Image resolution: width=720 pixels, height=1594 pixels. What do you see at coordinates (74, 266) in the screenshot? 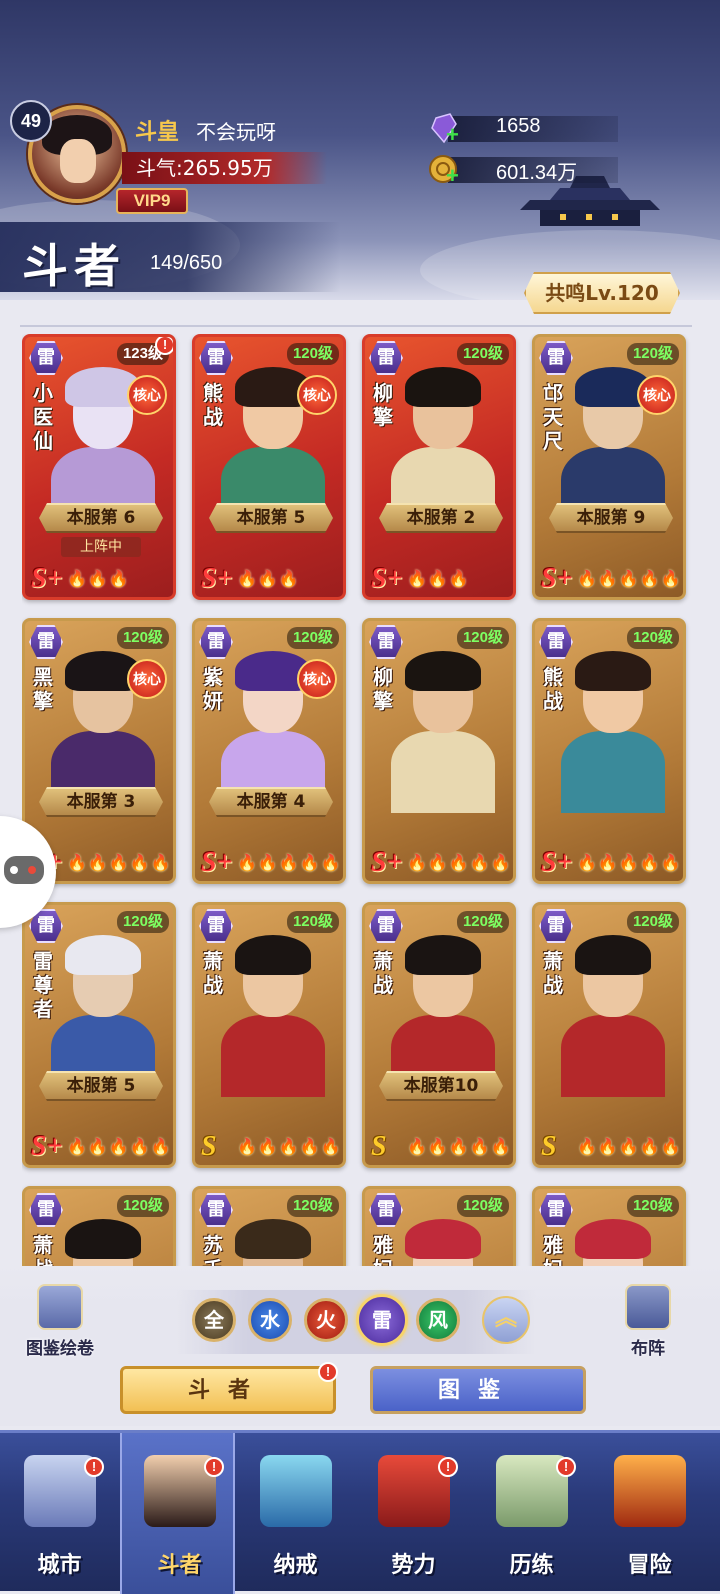
I see `page-title: 斗者` at bounding box center [74, 266].